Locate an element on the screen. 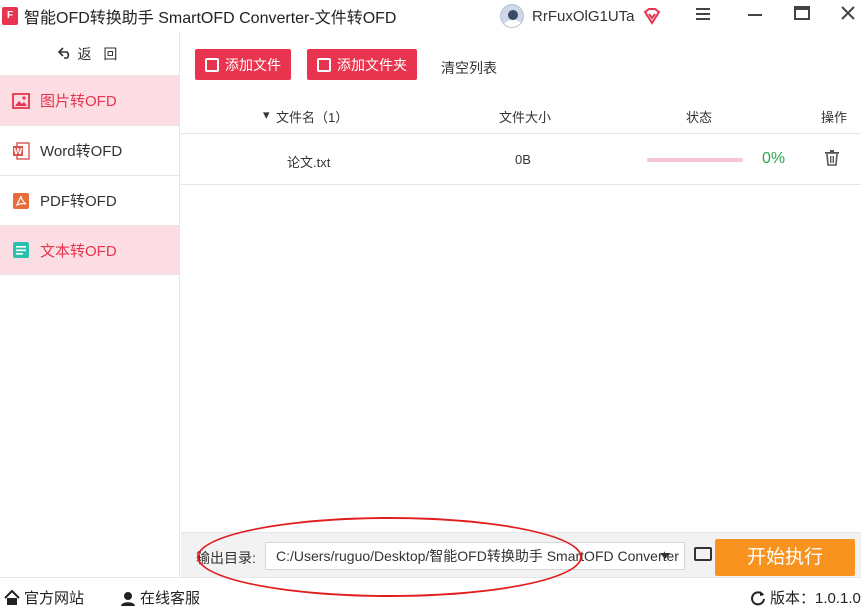 Image resolution: width=861 pixels, height=613 pixels. user-area: RrFuxOlG1UTa is located at coordinates (580, 16).